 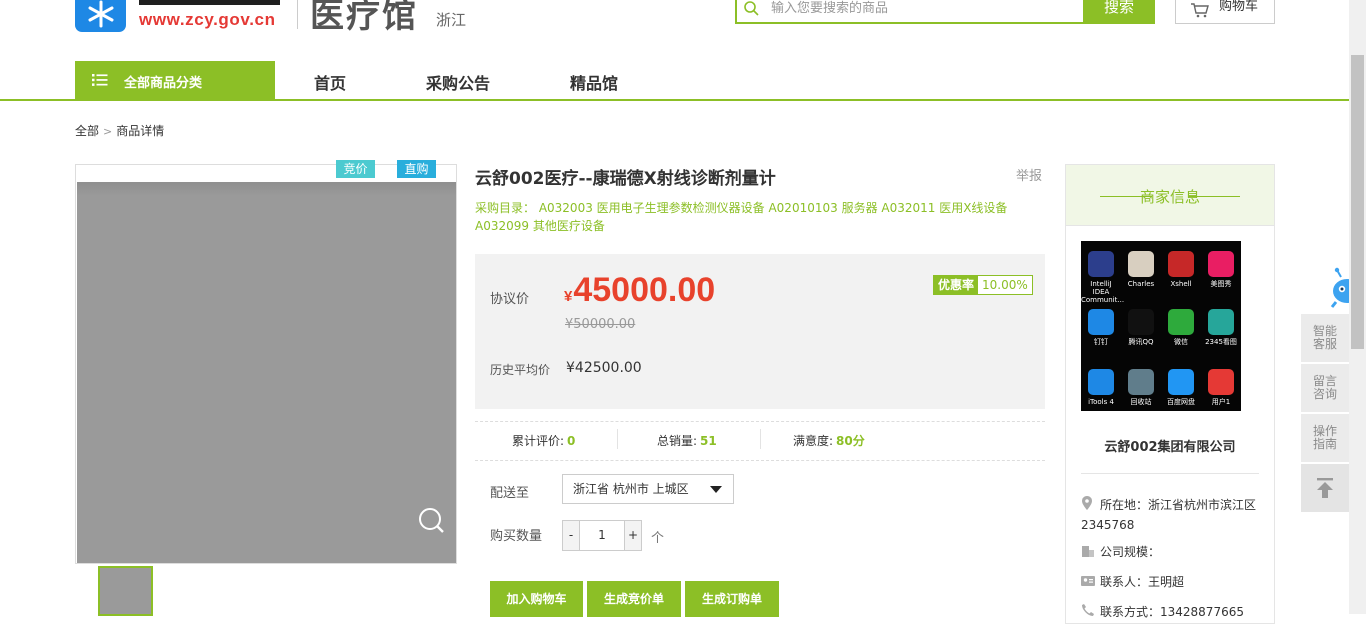 I want to click on desktop-icon: 钉钉, so click(x=1101, y=327).